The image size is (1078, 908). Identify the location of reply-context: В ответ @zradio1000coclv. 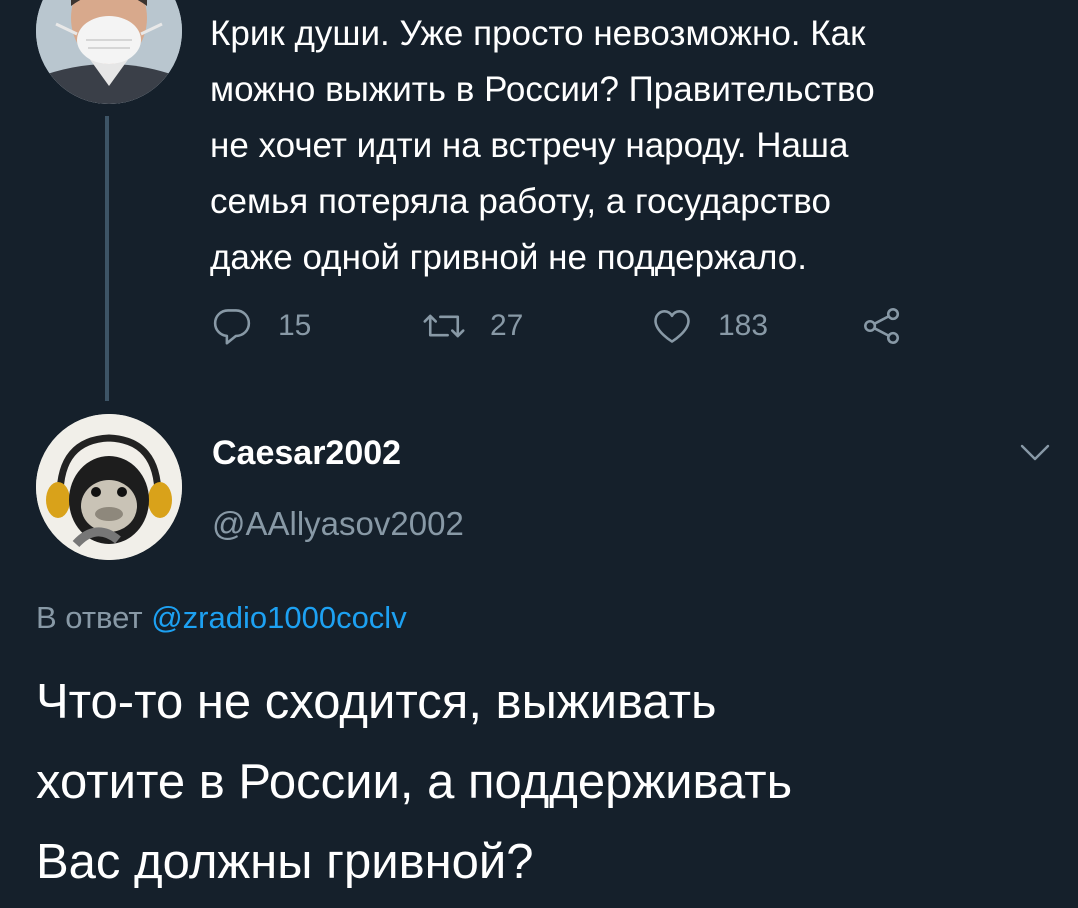
(221, 618).